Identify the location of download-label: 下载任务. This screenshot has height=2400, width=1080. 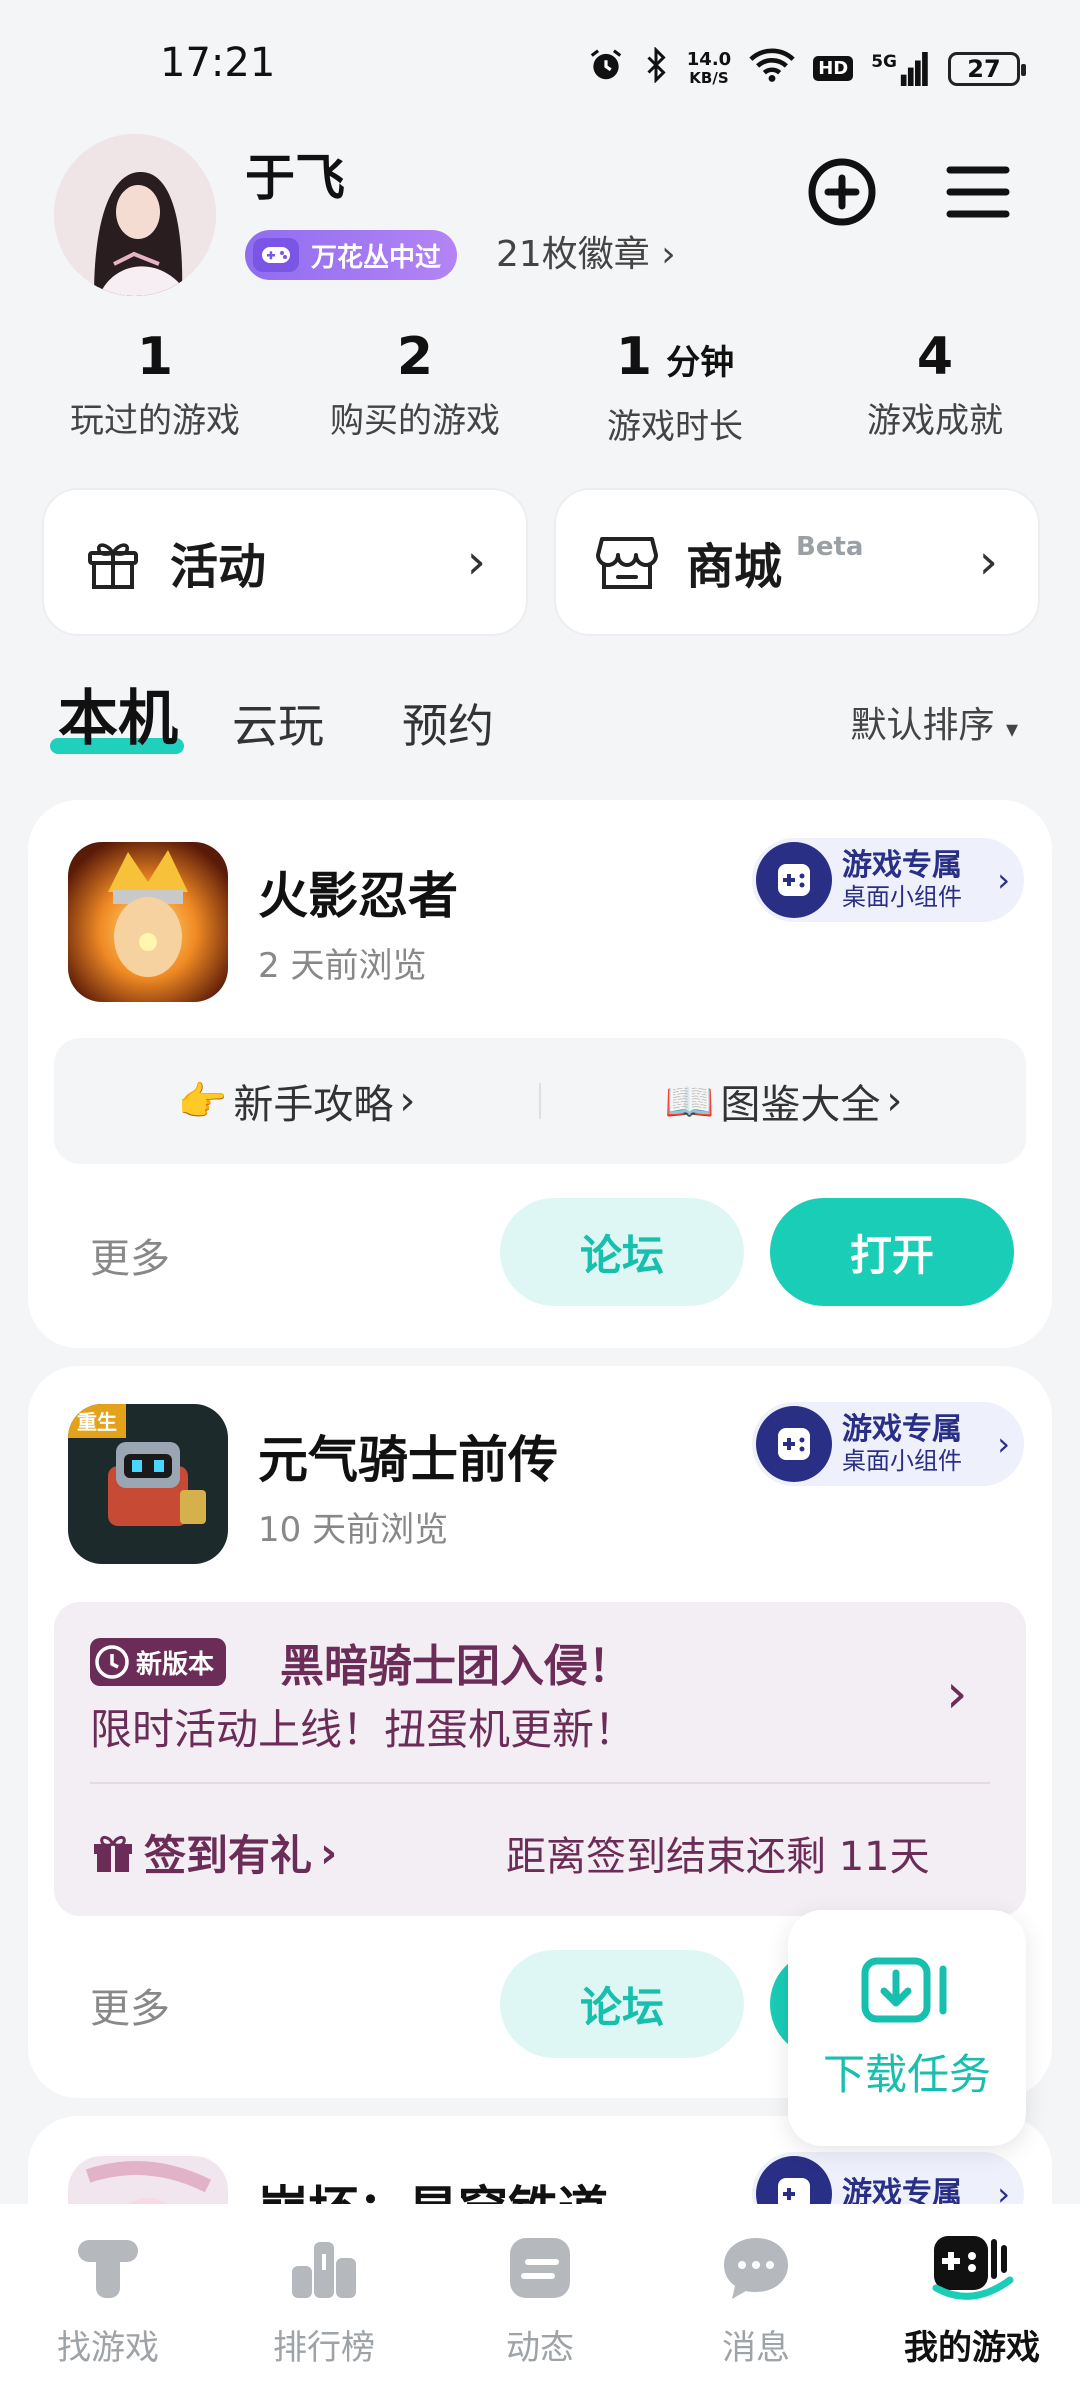
(906, 2074).